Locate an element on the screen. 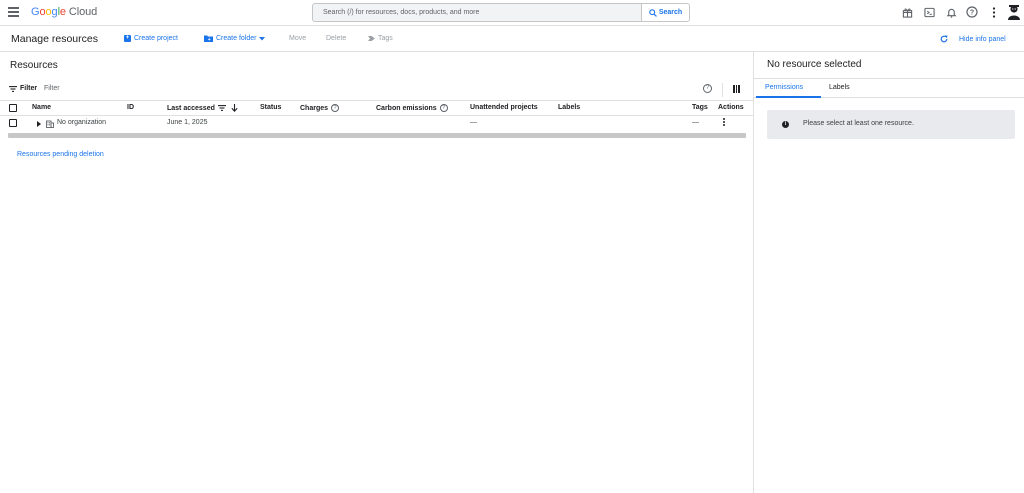  col-carbon-label: Carbon emissions is located at coordinates (406, 108).